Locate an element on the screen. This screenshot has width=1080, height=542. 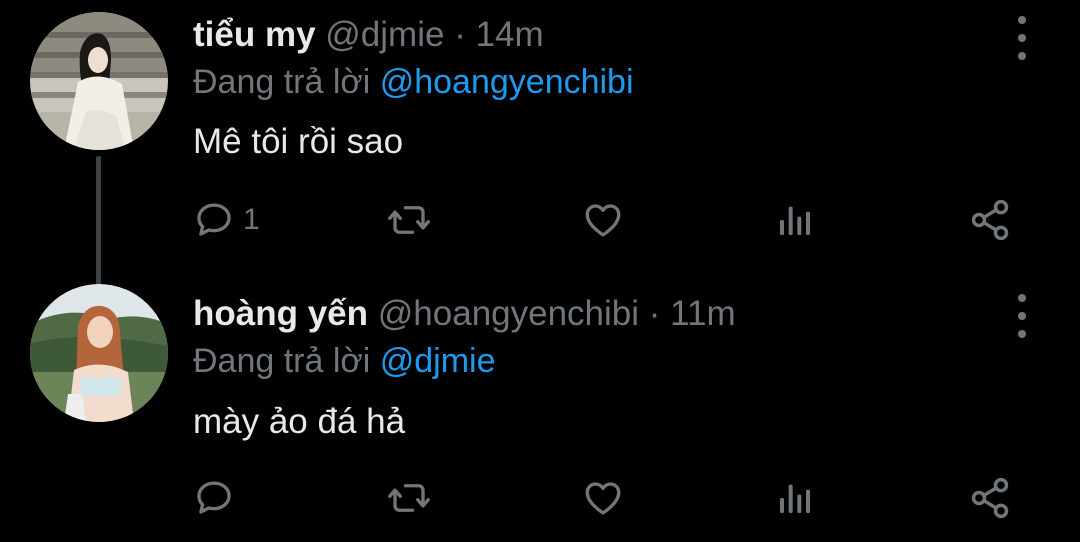
reply-button: 1 is located at coordinates (226, 220).